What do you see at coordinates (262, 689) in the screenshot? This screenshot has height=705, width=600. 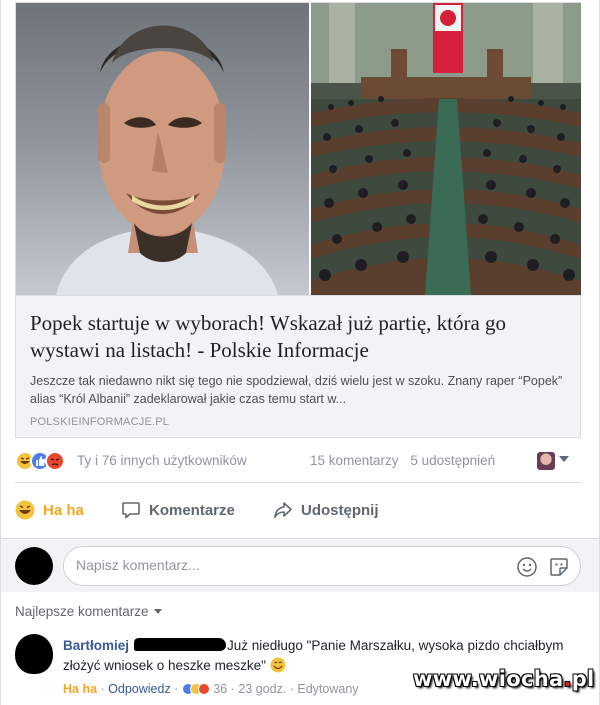 I see `comment-time: 23 godz.` at bounding box center [262, 689].